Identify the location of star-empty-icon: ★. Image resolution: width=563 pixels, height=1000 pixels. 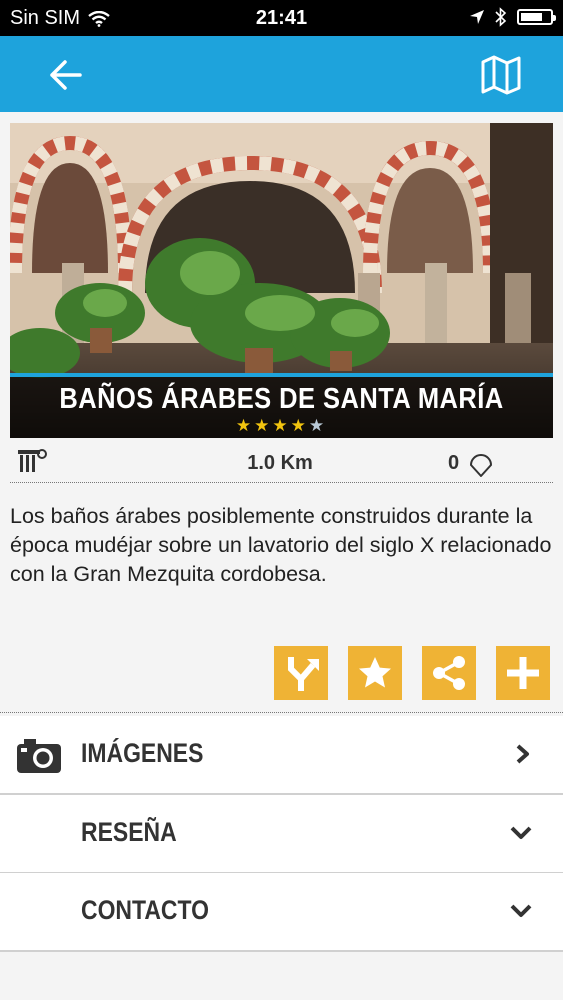
(318, 425).